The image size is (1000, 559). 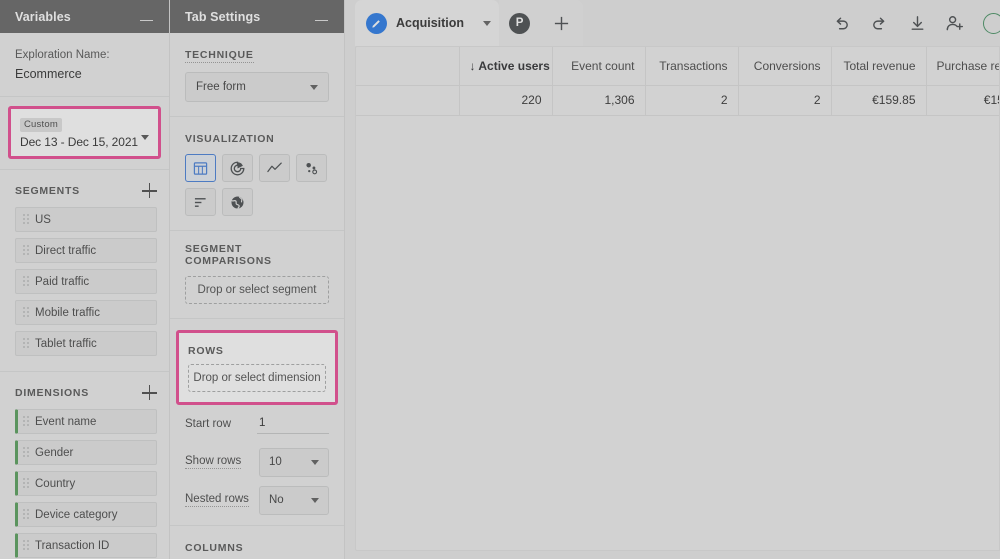 I want to click on dimensions-header: DIMENSIONS, so click(x=86, y=392).